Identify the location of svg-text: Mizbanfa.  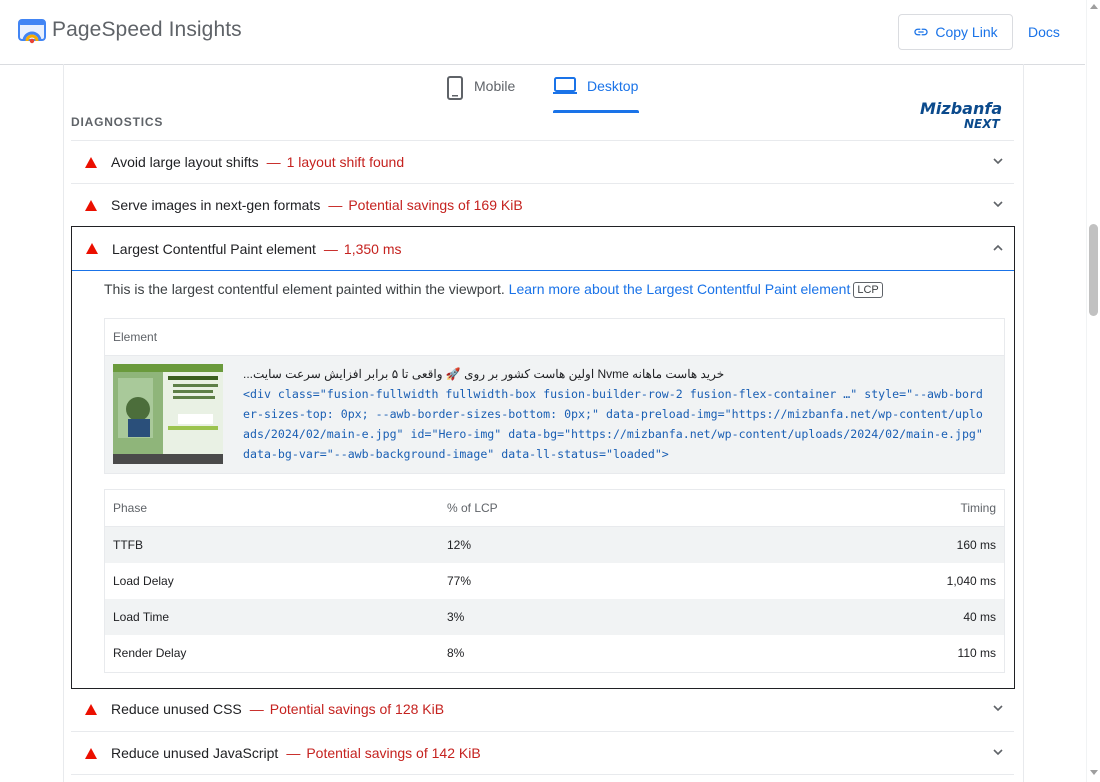
(961, 108).